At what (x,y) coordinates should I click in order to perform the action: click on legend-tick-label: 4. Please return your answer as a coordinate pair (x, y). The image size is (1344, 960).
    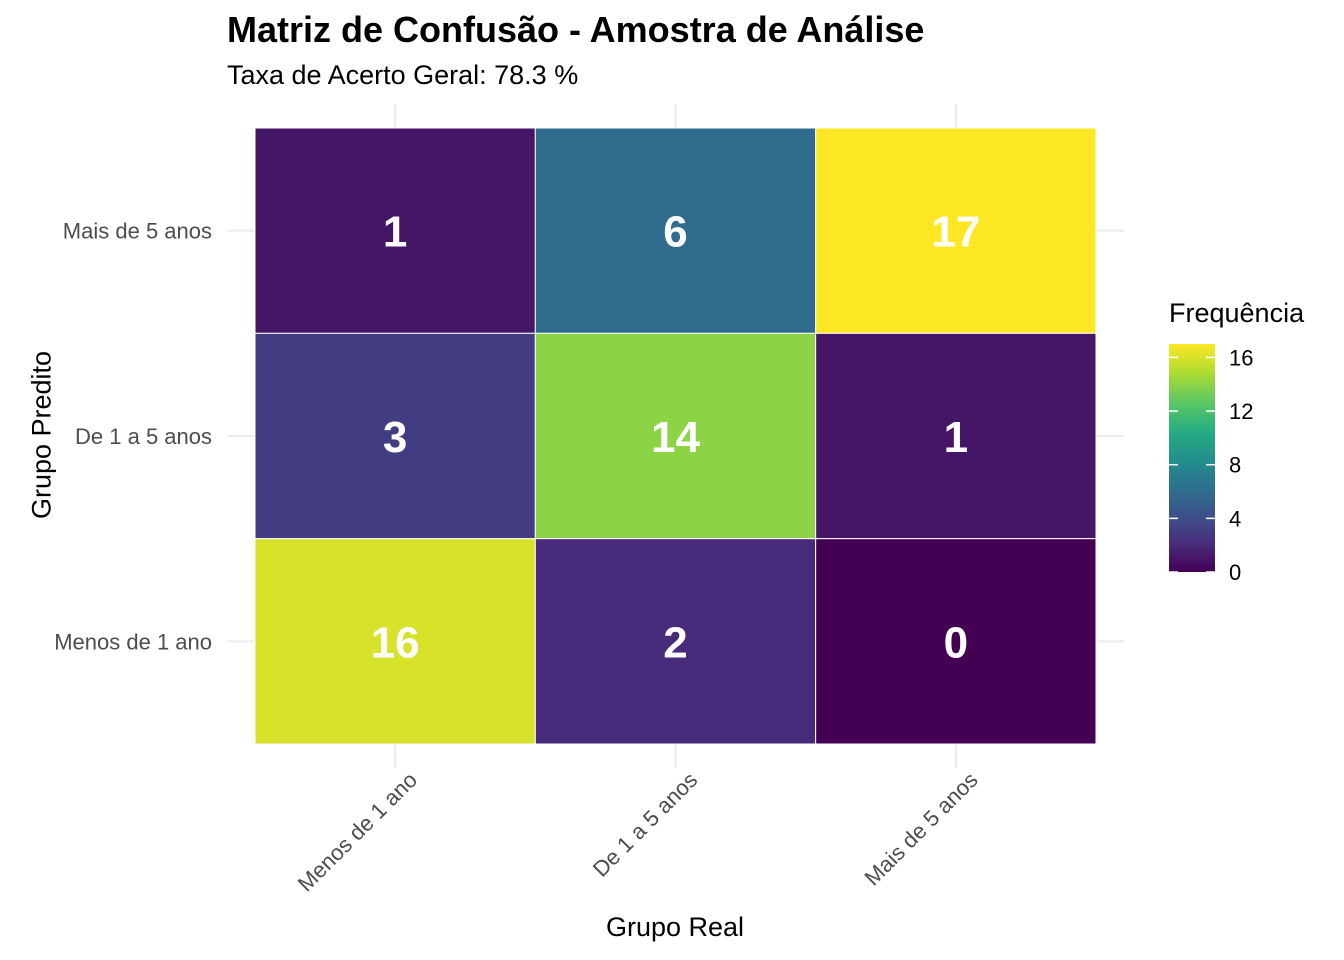
    Looking at the image, I should click on (1235, 518).